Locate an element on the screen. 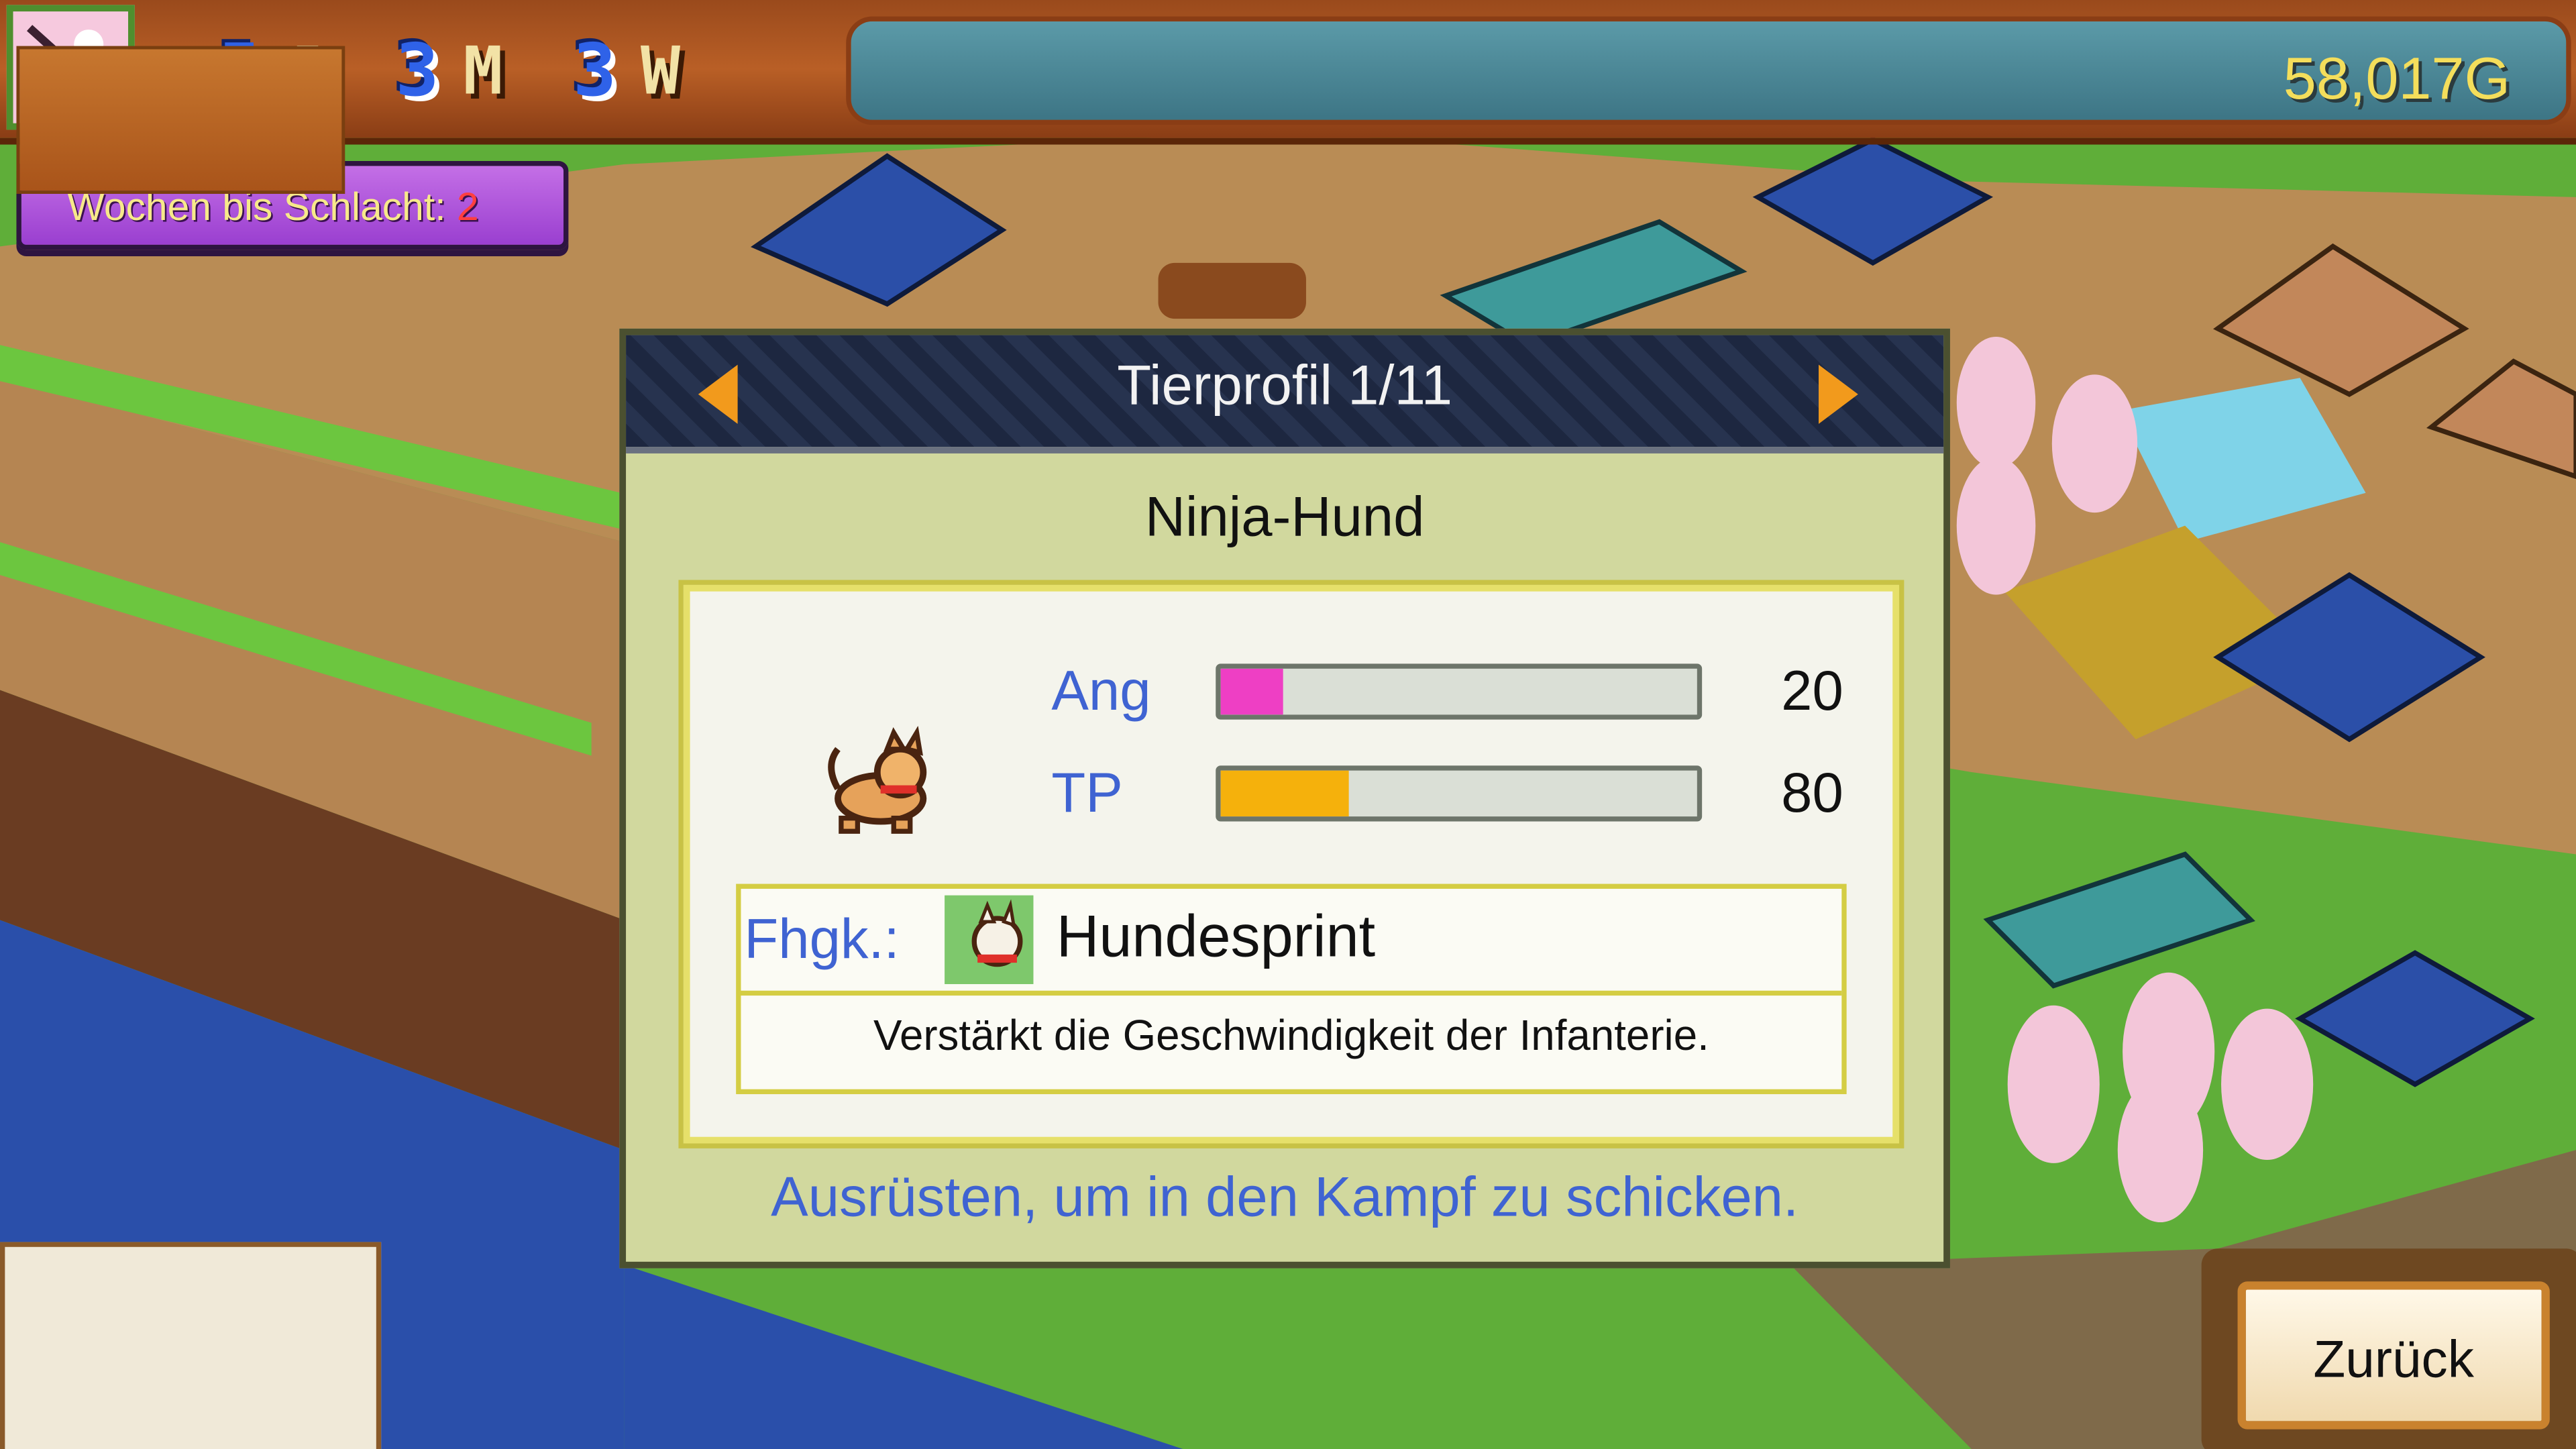 The image size is (2576, 1449). top-bar: 5 J 3 M 3 W 58,017G is located at coordinates (1288, 72).